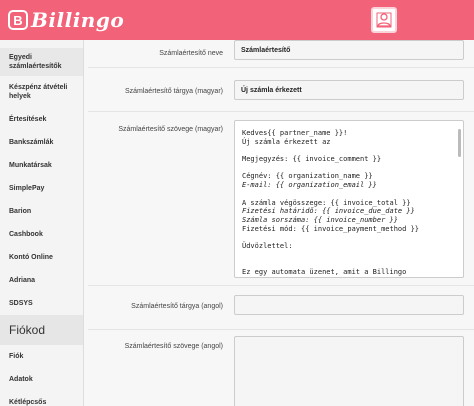 The height and width of the screenshot is (406, 474). Describe the element at coordinates (177, 306) in the screenshot. I see `subject-en-label: Számlaértesítő tárgya (angol)` at that location.